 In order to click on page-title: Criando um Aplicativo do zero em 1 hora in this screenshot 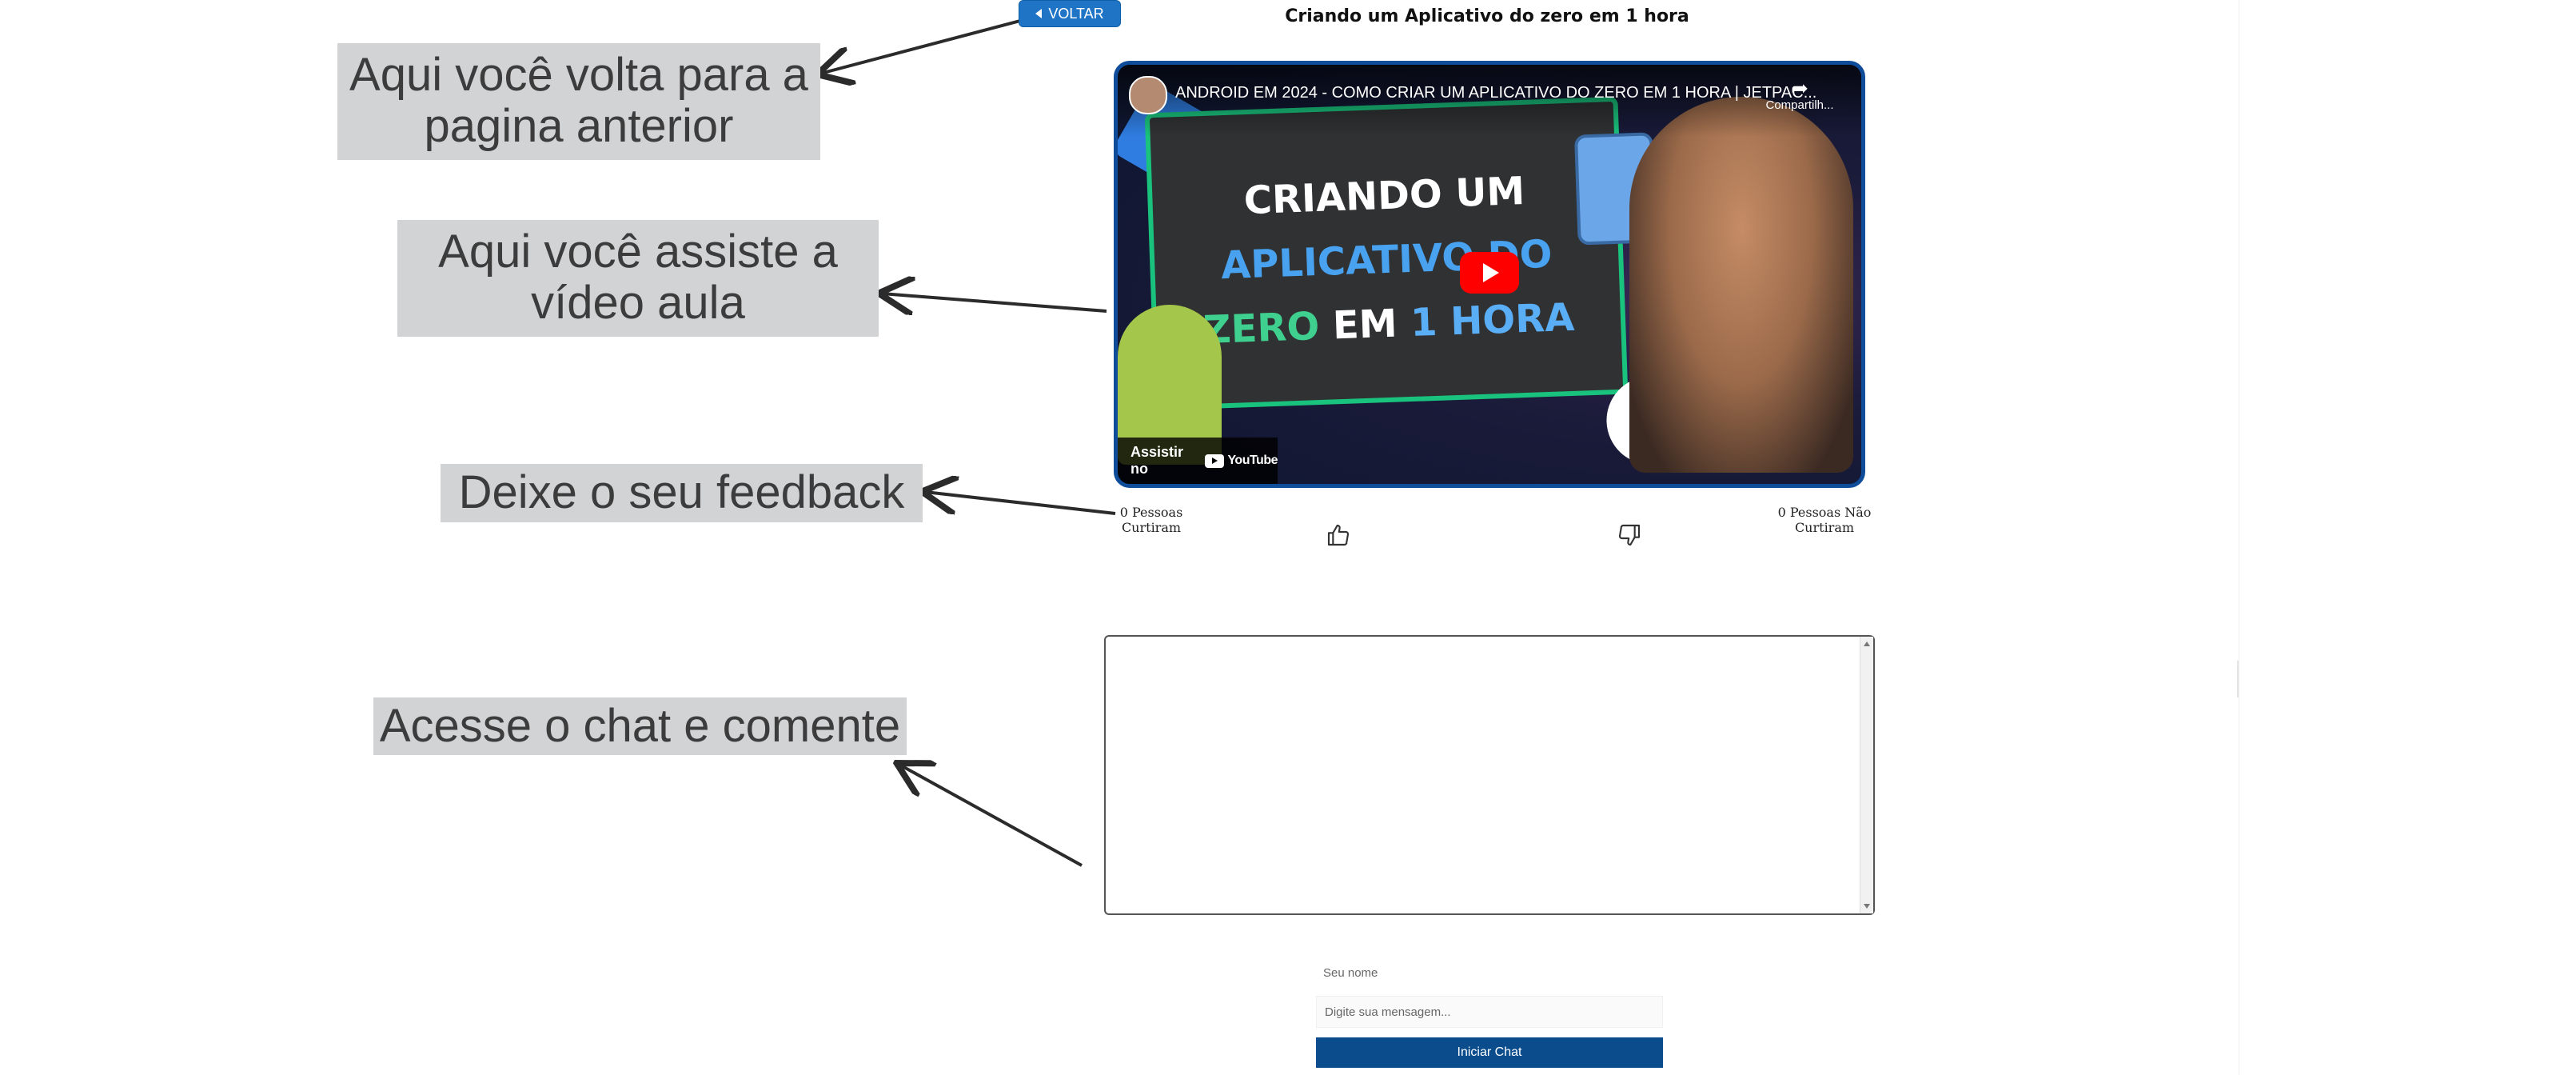, I will do `click(1487, 16)`.